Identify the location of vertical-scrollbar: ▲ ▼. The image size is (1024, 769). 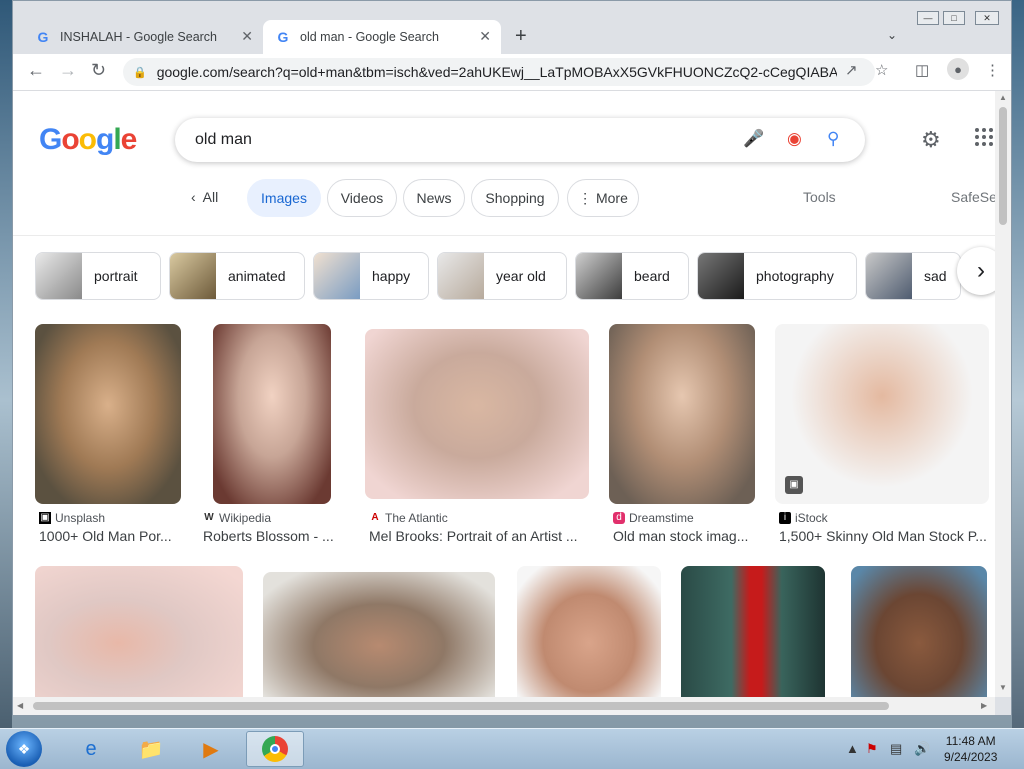
(1003, 394).